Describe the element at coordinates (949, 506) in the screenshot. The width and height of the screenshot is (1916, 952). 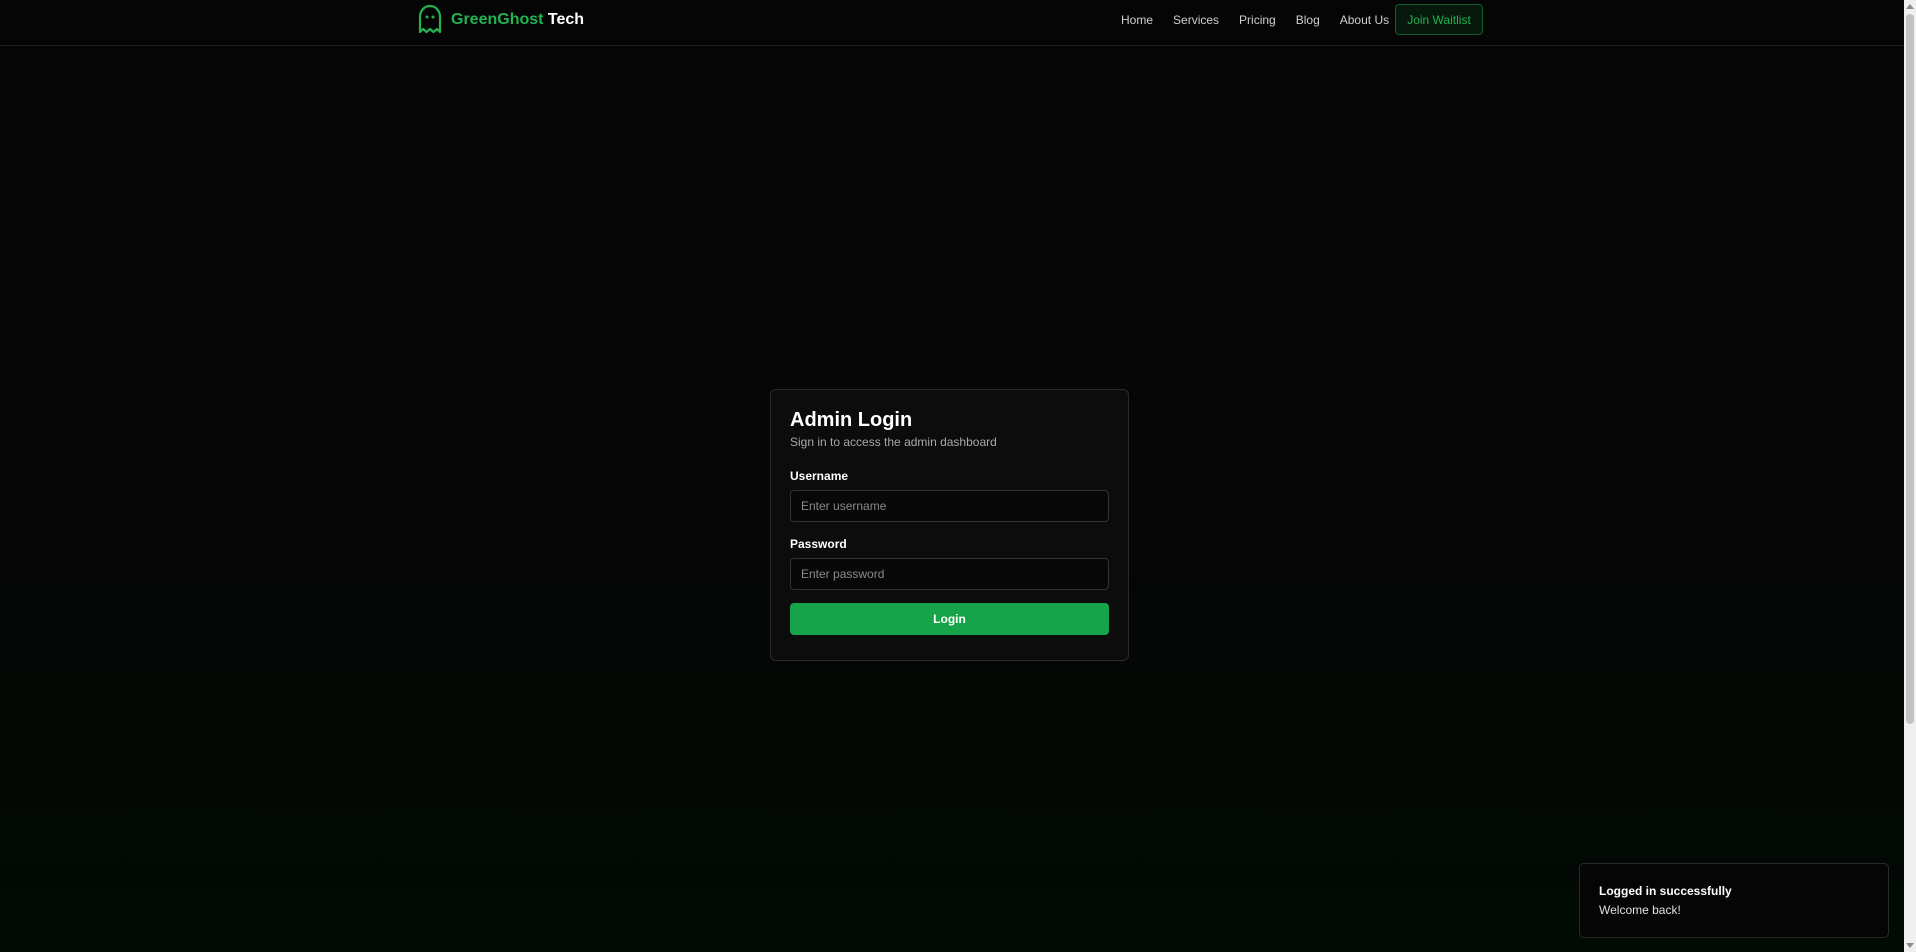
I see `username-input` at that location.